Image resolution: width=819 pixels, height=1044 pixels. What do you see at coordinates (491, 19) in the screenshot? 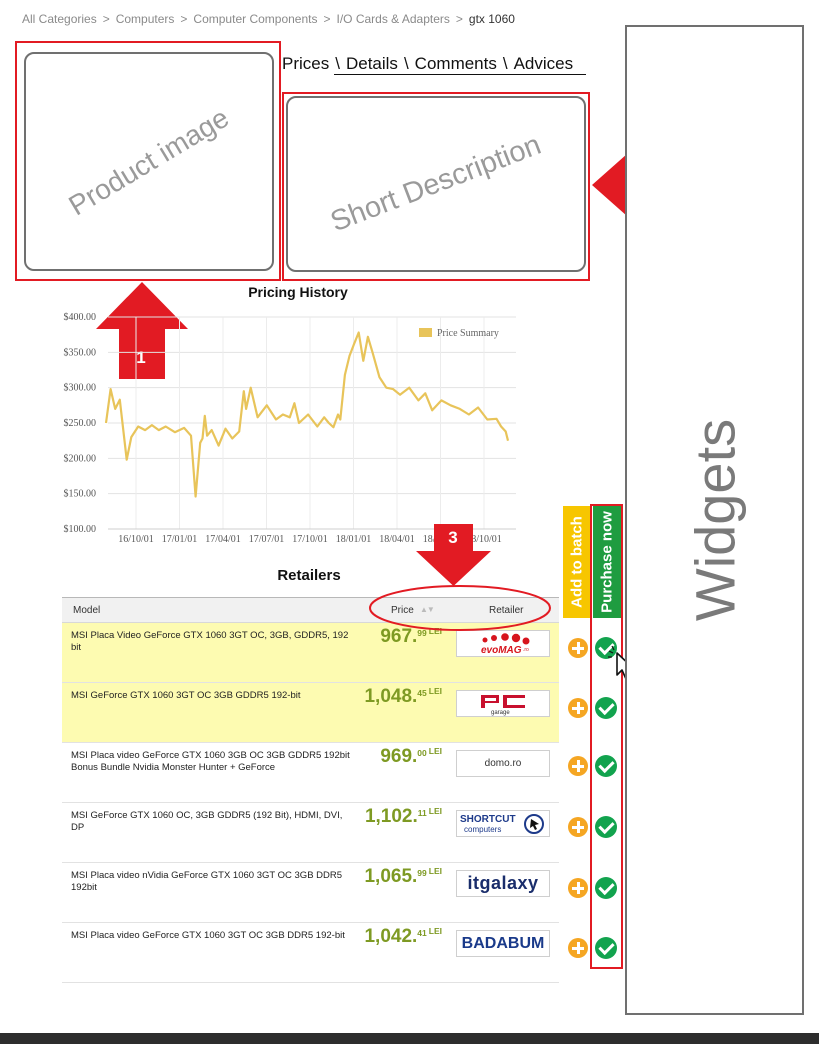
I see `breadcrumb-current: gtx 1060` at bounding box center [491, 19].